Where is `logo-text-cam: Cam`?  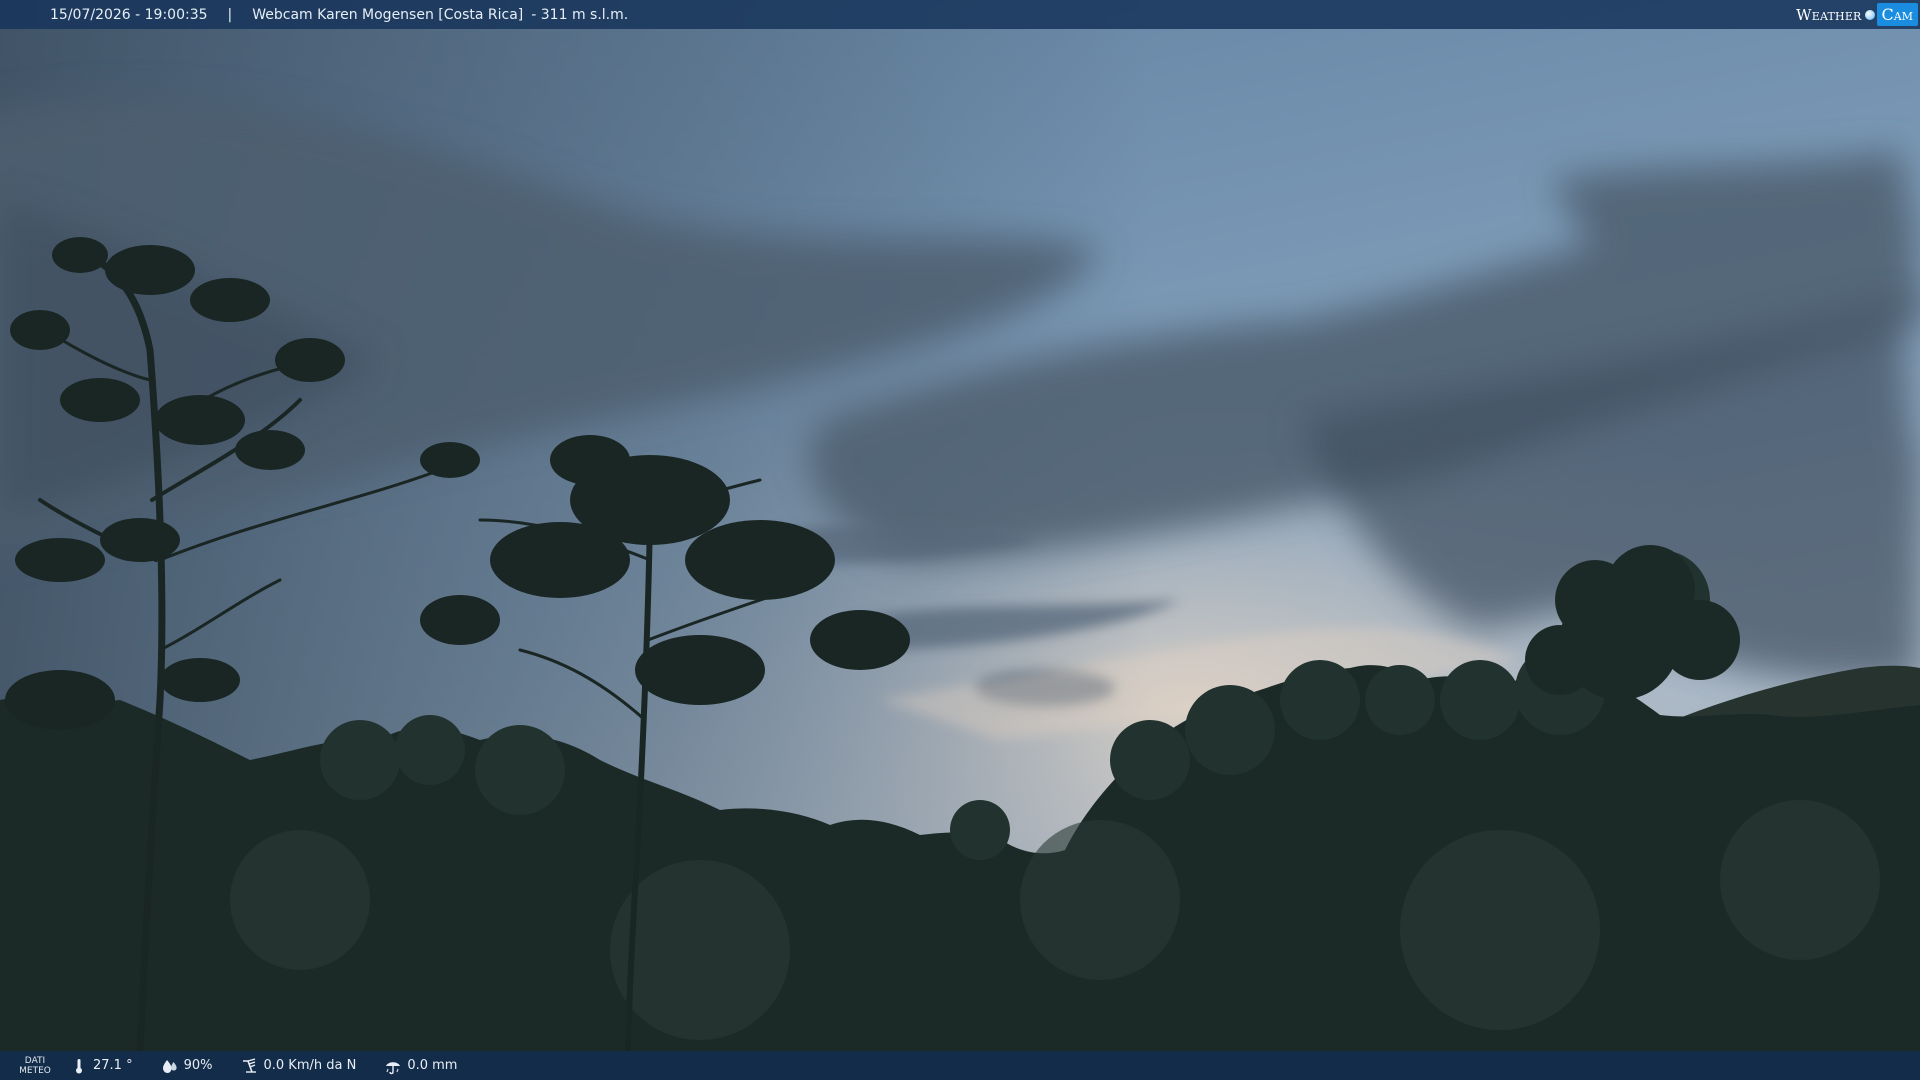 logo-text-cam: Cam is located at coordinates (1897, 14).